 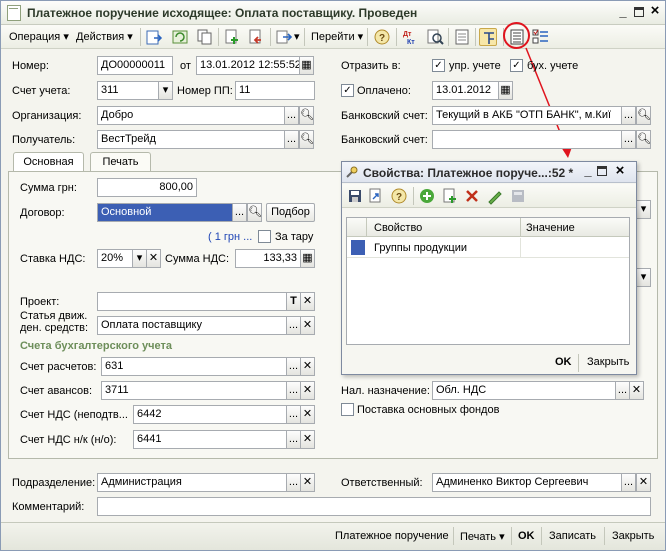 I want to click on vat-nk-account-clear-icon: ✕, so click(x=307, y=439).